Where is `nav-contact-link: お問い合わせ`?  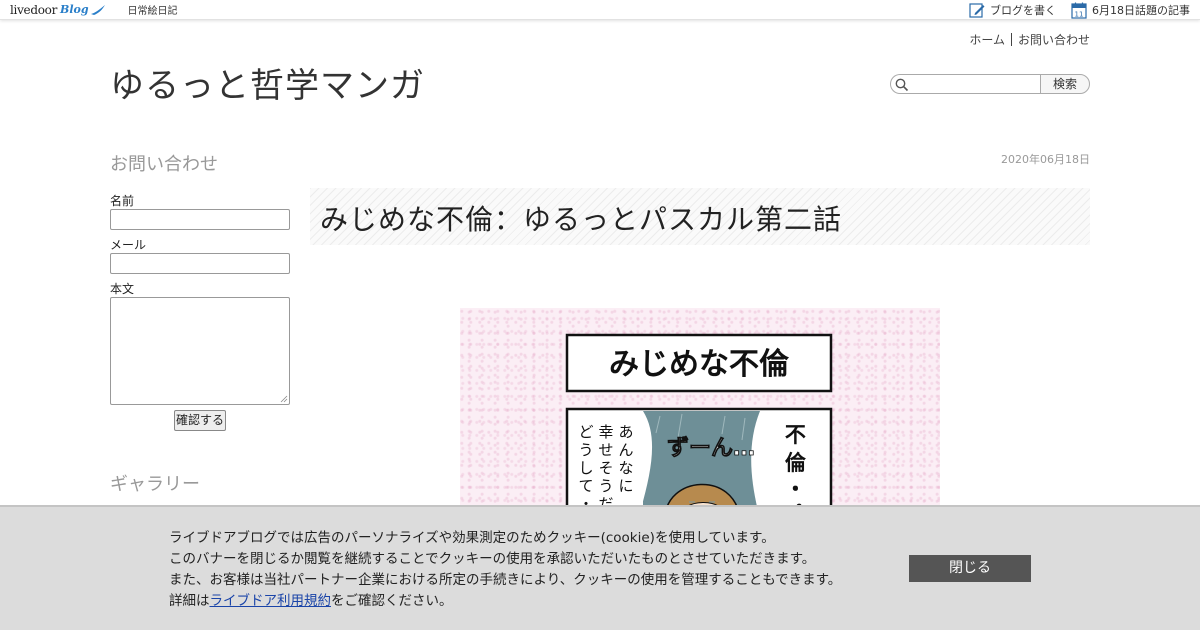 nav-contact-link: お問い合わせ is located at coordinates (1054, 39).